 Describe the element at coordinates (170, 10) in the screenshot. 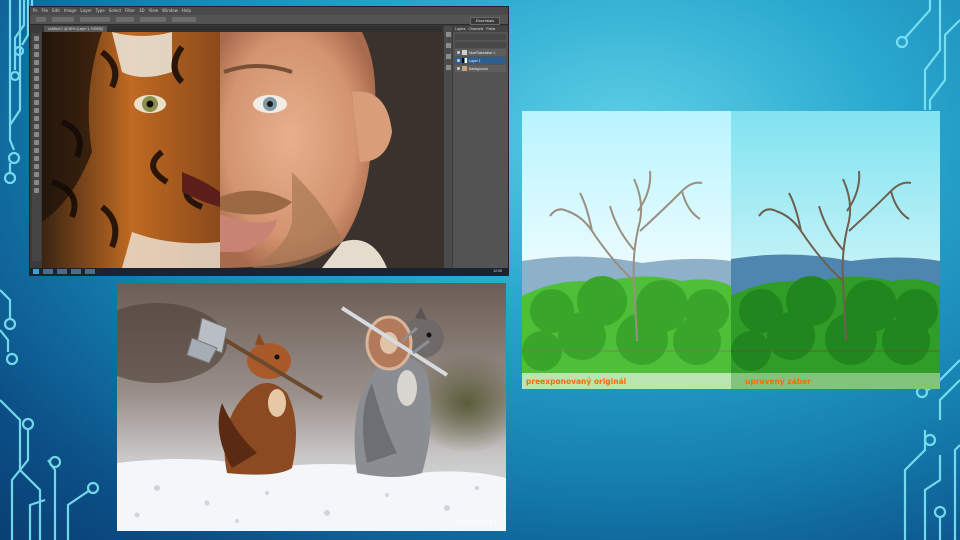

I see `ps-menu-item: Window` at that location.